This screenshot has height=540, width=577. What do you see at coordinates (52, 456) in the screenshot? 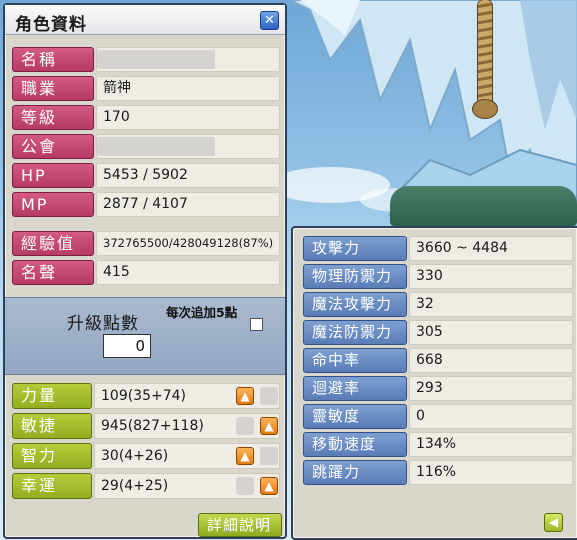
I see `stat-label: 智力` at bounding box center [52, 456].